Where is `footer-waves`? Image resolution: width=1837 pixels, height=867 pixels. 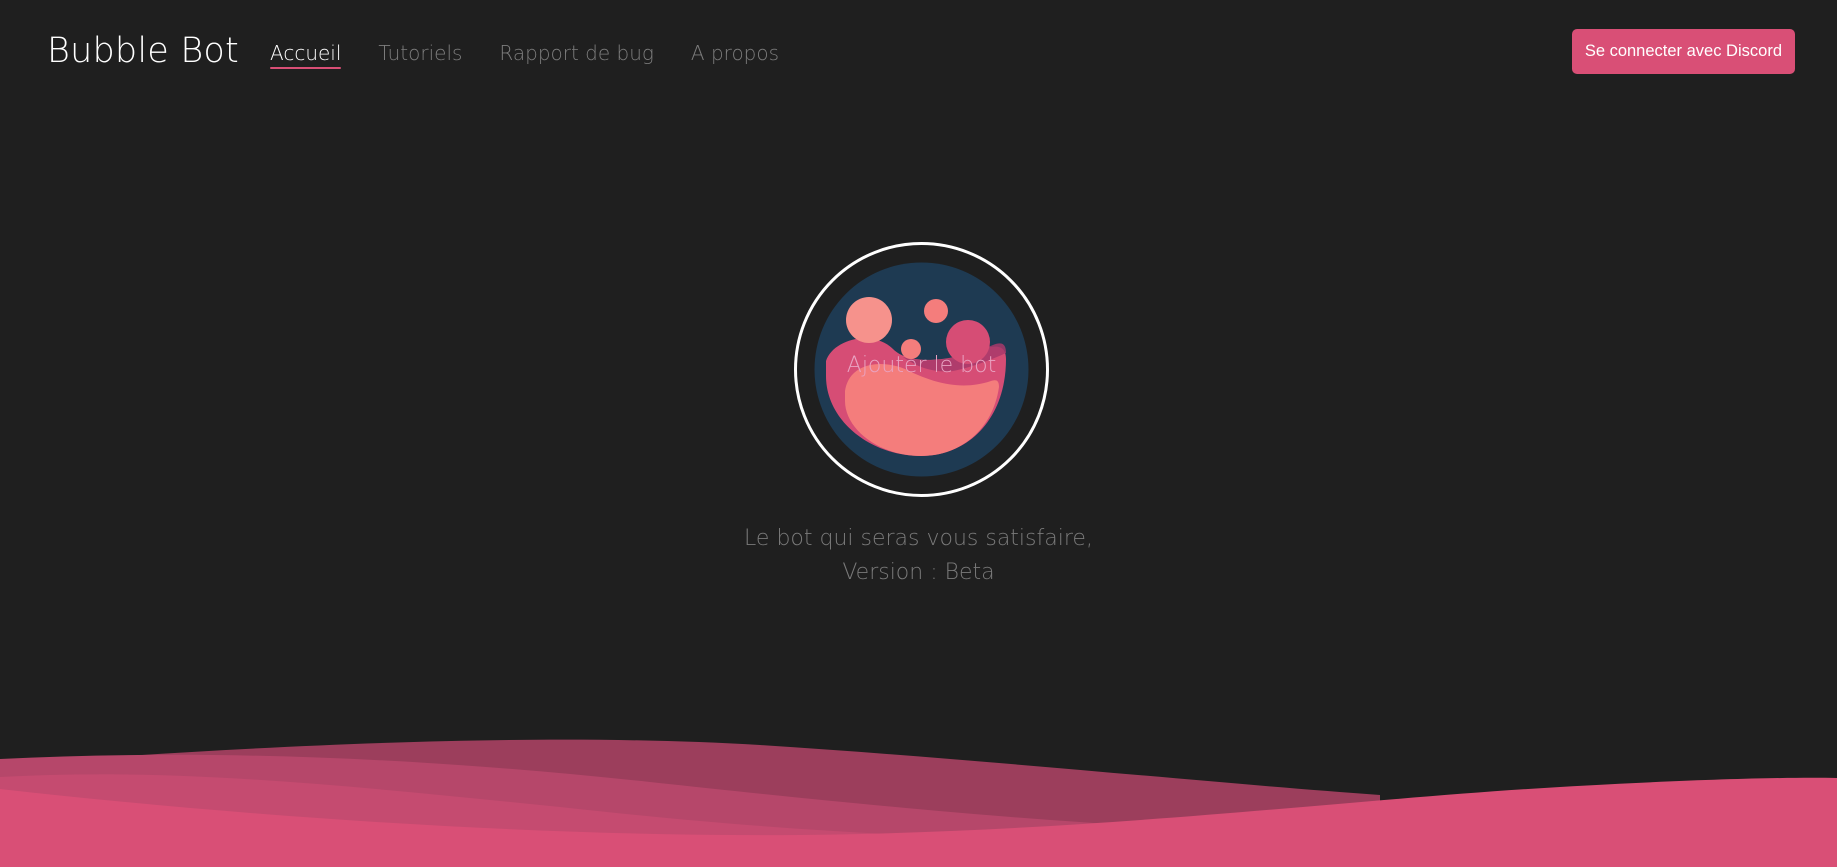
footer-waves is located at coordinates (918, 802).